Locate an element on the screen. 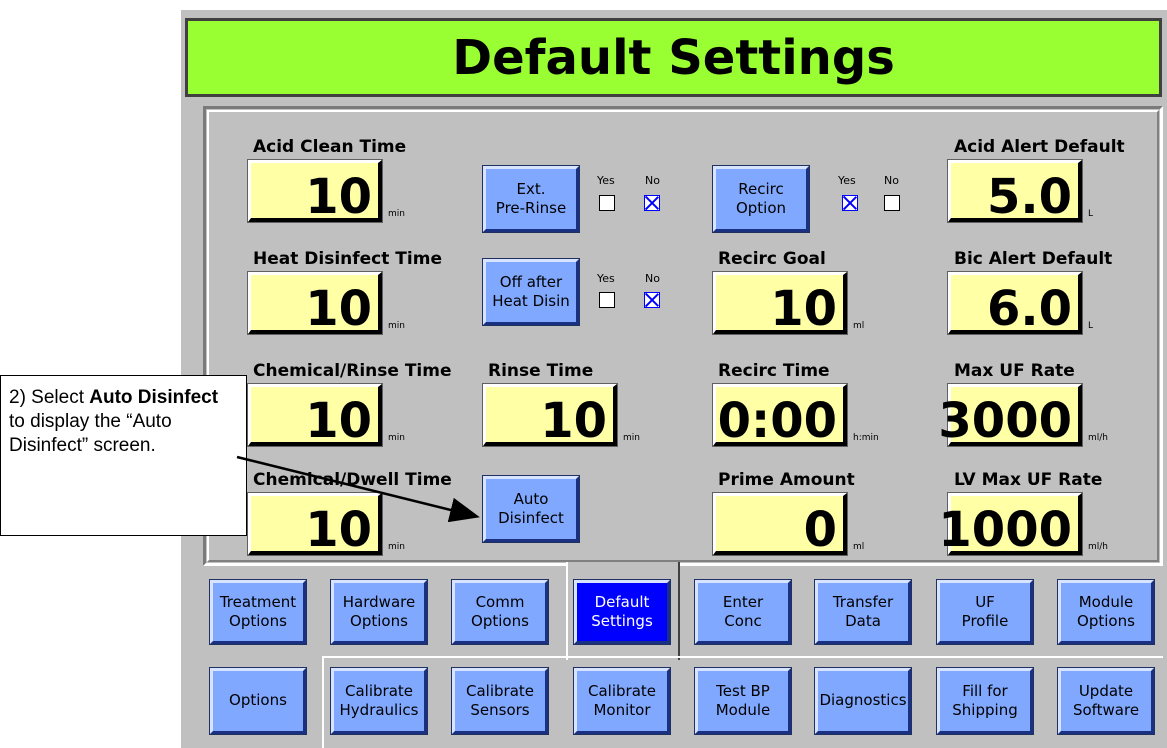  callout-arrow is located at coordinates (358, 489).